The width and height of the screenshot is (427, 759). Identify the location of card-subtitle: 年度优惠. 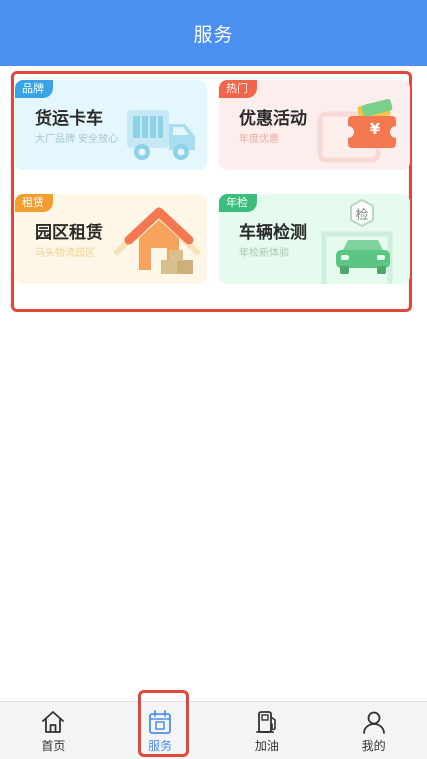
(259, 139).